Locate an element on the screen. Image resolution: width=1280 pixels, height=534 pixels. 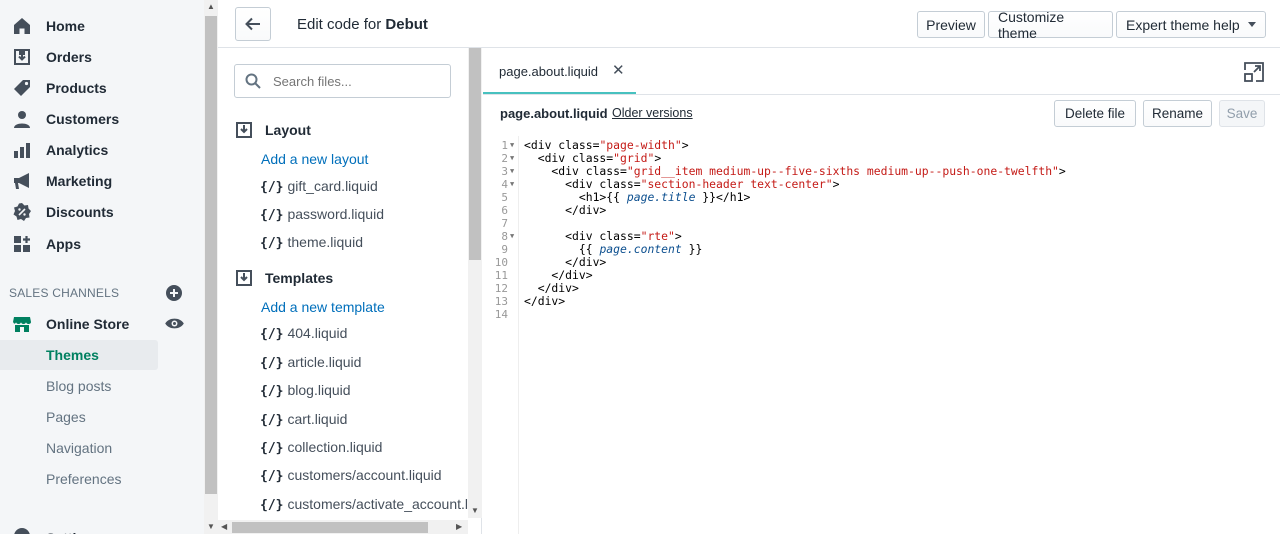
nav-orders: Orders is located at coordinates (100, 57).